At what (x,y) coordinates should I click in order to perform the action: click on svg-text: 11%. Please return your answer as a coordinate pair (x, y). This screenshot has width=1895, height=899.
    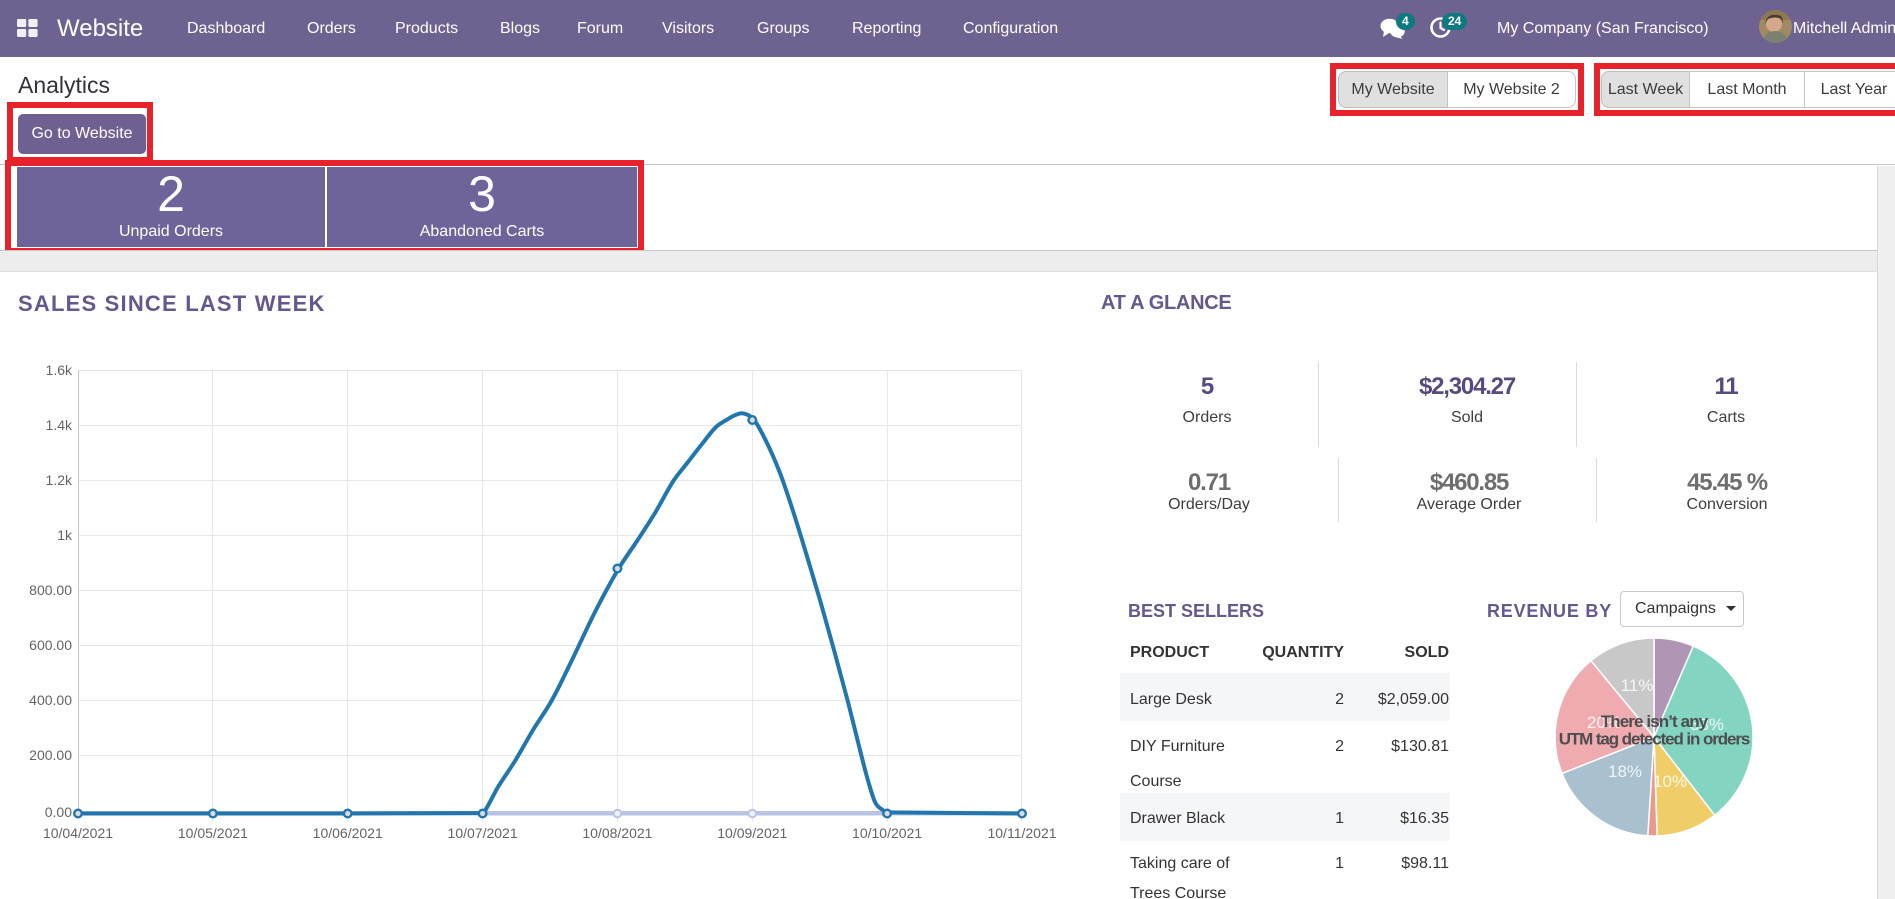
    Looking at the image, I should click on (1637, 685).